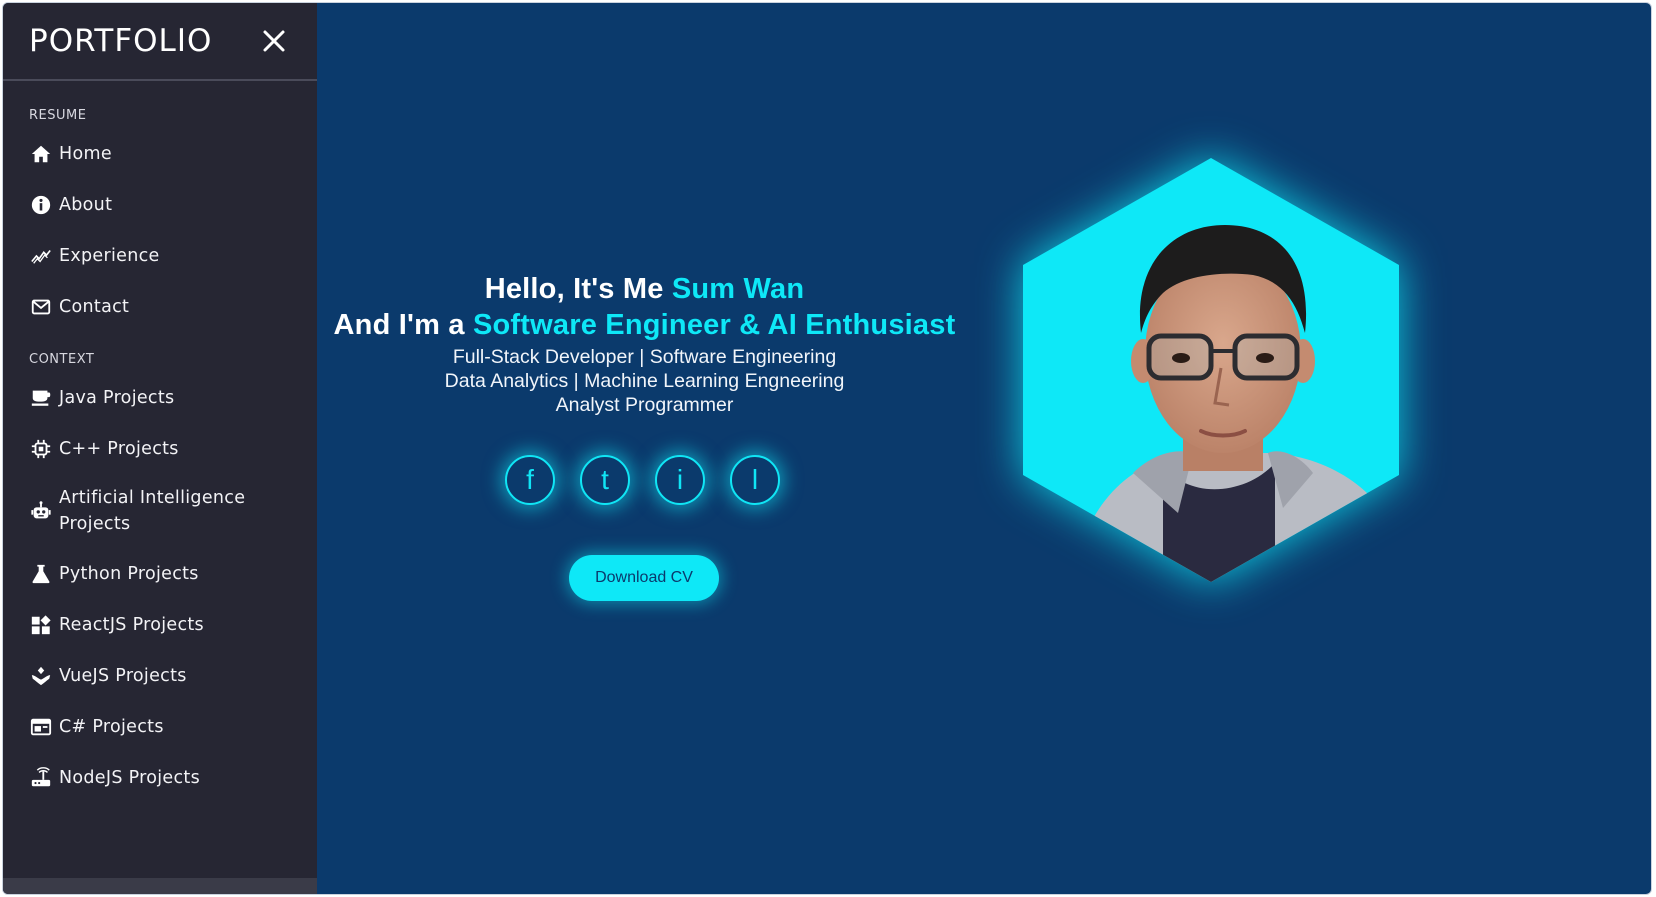 This screenshot has width=1656, height=897. What do you see at coordinates (121, 41) in the screenshot?
I see `brand-title: PORTFOLIO` at bounding box center [121, 41].